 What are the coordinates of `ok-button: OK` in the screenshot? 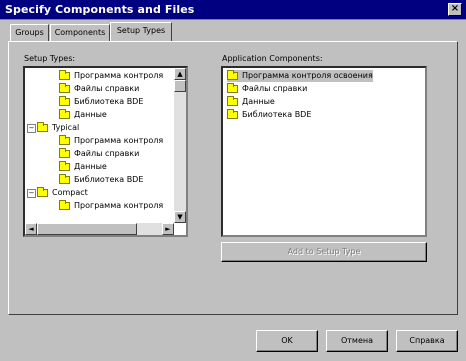 It's located at (287, 341).